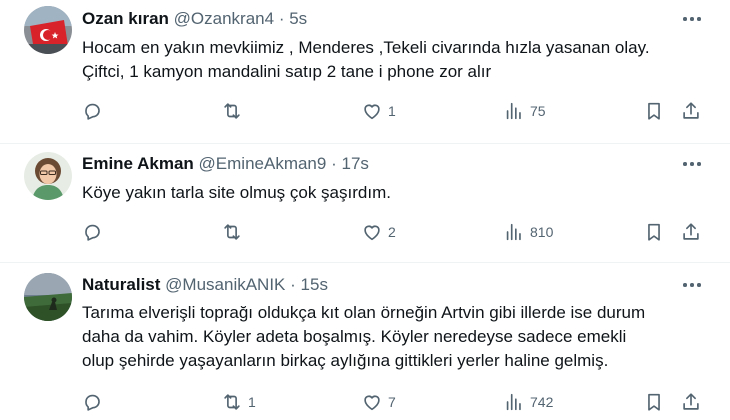 The image size is (730, 420). I want to click on tweet-header: Naturalist @MusanikANIK · 15s, so click(205, 285).